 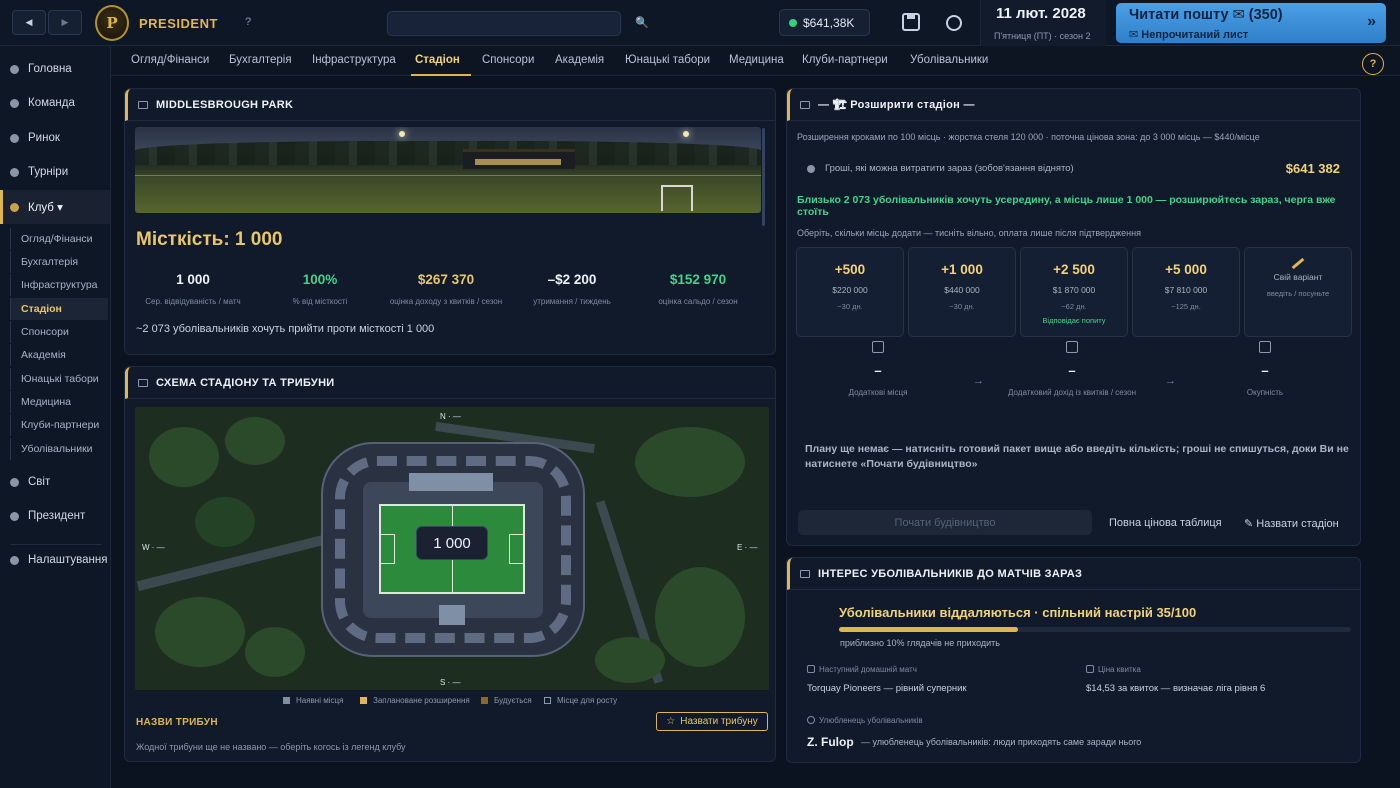 I want to click on sidebar-sub-fans: Уболівальники, so click(x=59, y=449).